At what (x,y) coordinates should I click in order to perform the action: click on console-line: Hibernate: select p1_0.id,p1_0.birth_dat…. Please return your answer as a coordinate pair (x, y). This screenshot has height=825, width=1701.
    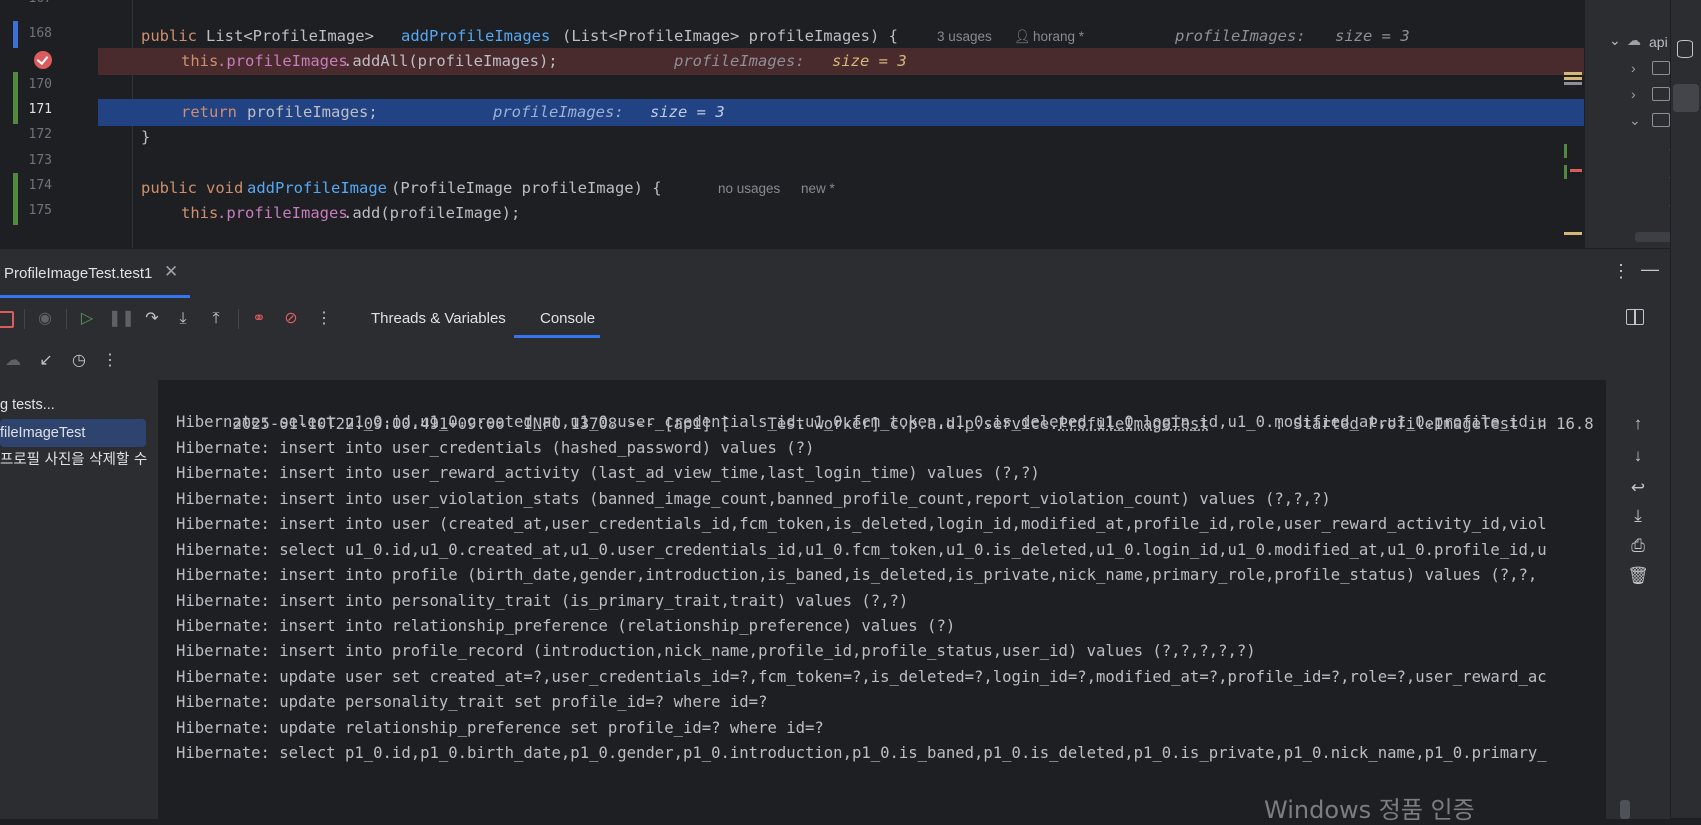
    Looking at the image, I should click on (861, 753).